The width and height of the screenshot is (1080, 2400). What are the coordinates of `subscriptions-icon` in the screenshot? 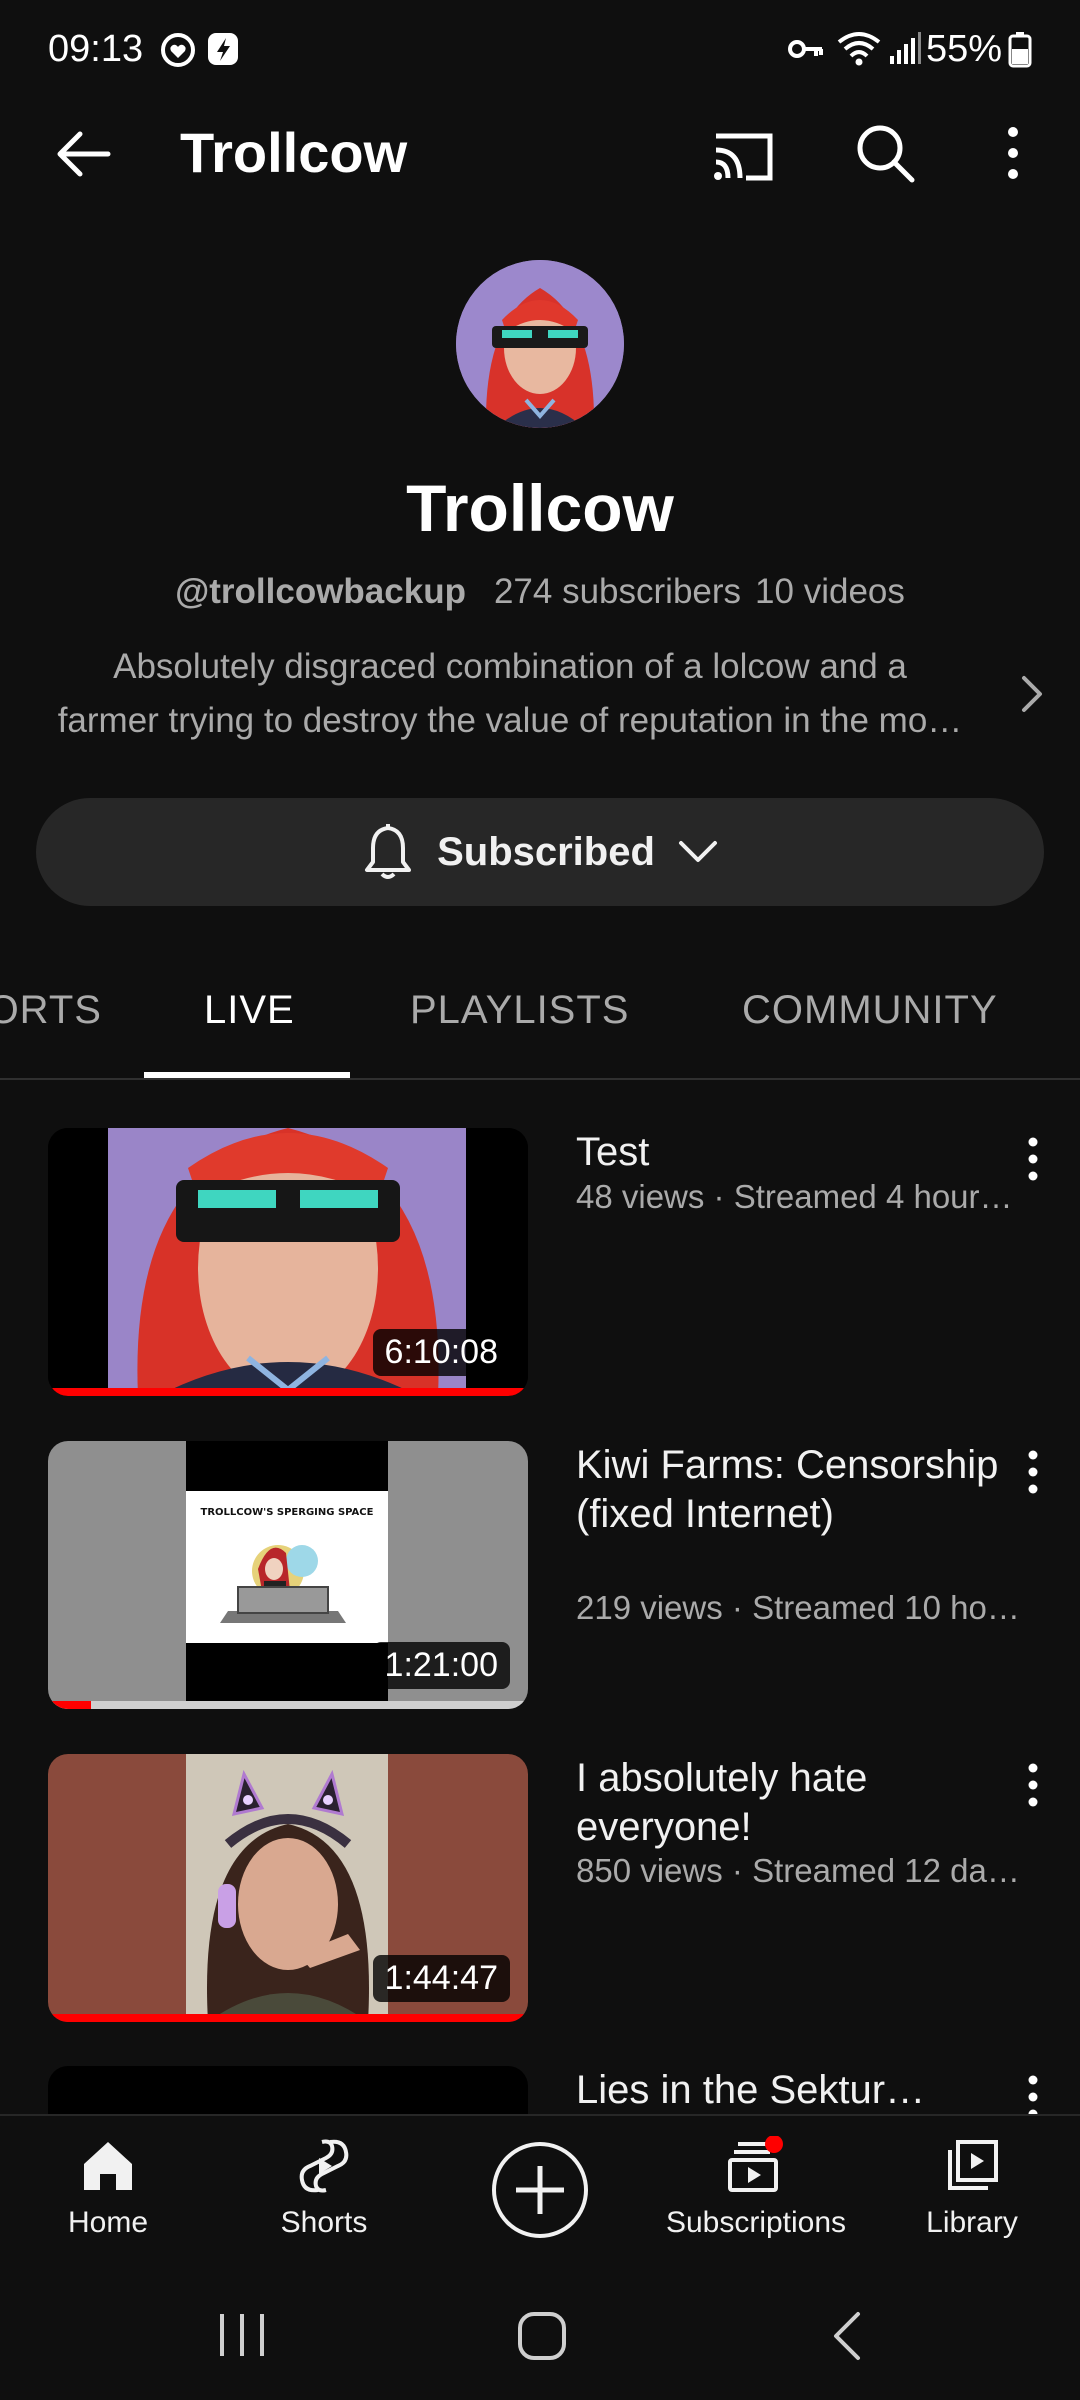 It's located at (755, 2164).